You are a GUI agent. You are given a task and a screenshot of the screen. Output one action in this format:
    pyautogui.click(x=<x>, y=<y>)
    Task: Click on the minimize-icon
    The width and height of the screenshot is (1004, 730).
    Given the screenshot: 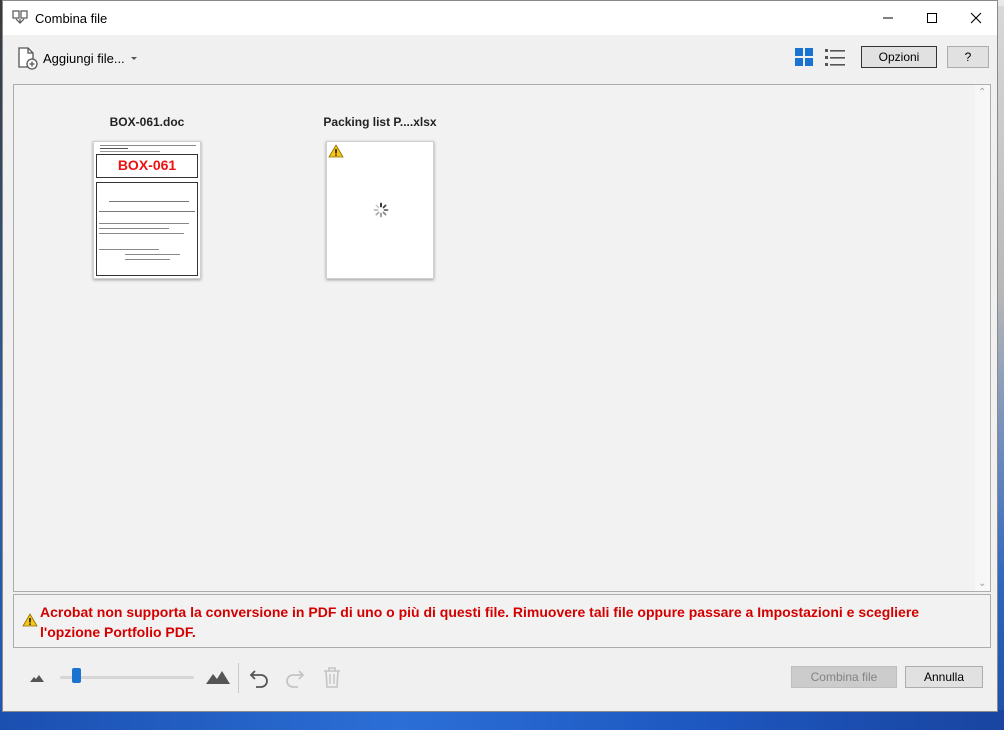 What is the action you would take?
    pyautogui.click(x=888, y=18)
    